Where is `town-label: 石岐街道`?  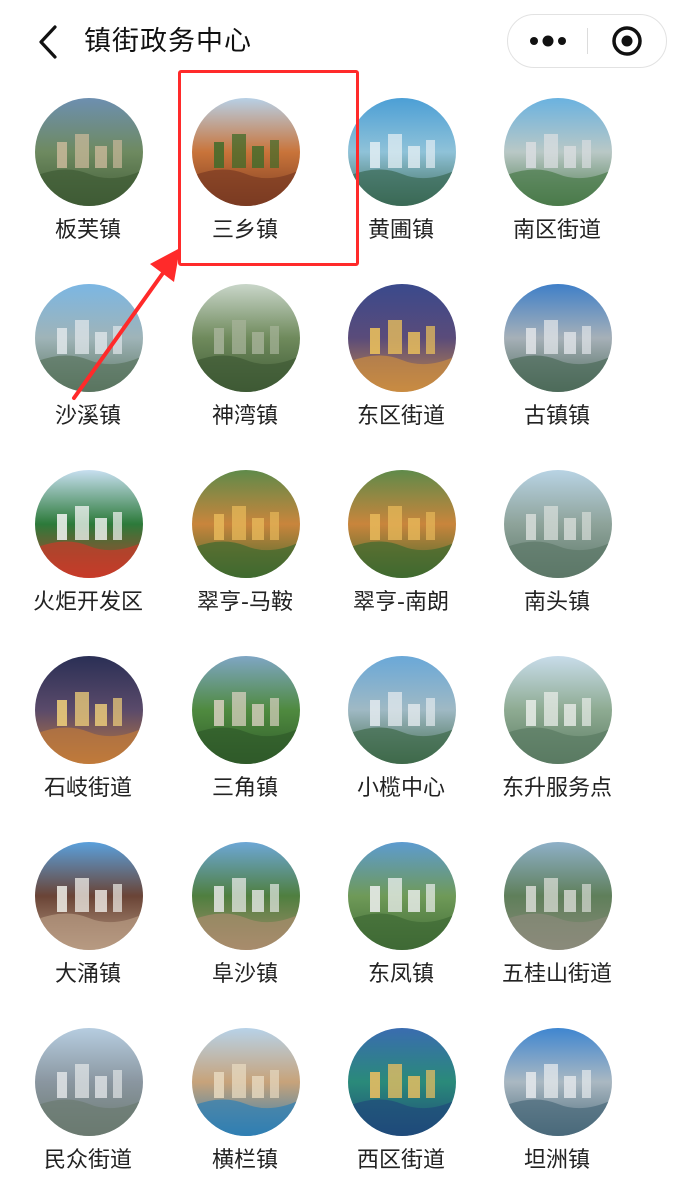
town-label: 石岐街道 is located at coordinates (87, 788).